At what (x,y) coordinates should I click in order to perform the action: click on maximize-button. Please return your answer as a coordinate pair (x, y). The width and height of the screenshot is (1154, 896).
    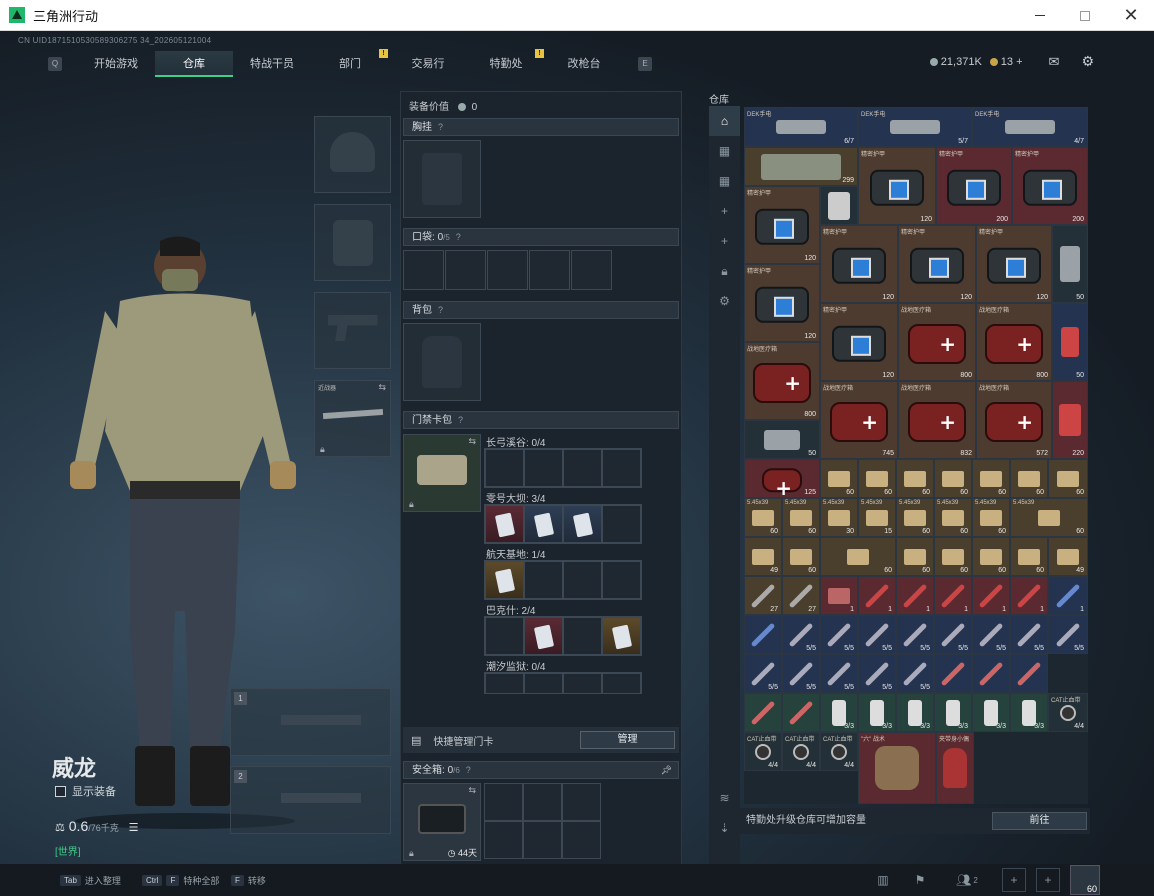
    Looking at the image, I should click on (1085, 15).